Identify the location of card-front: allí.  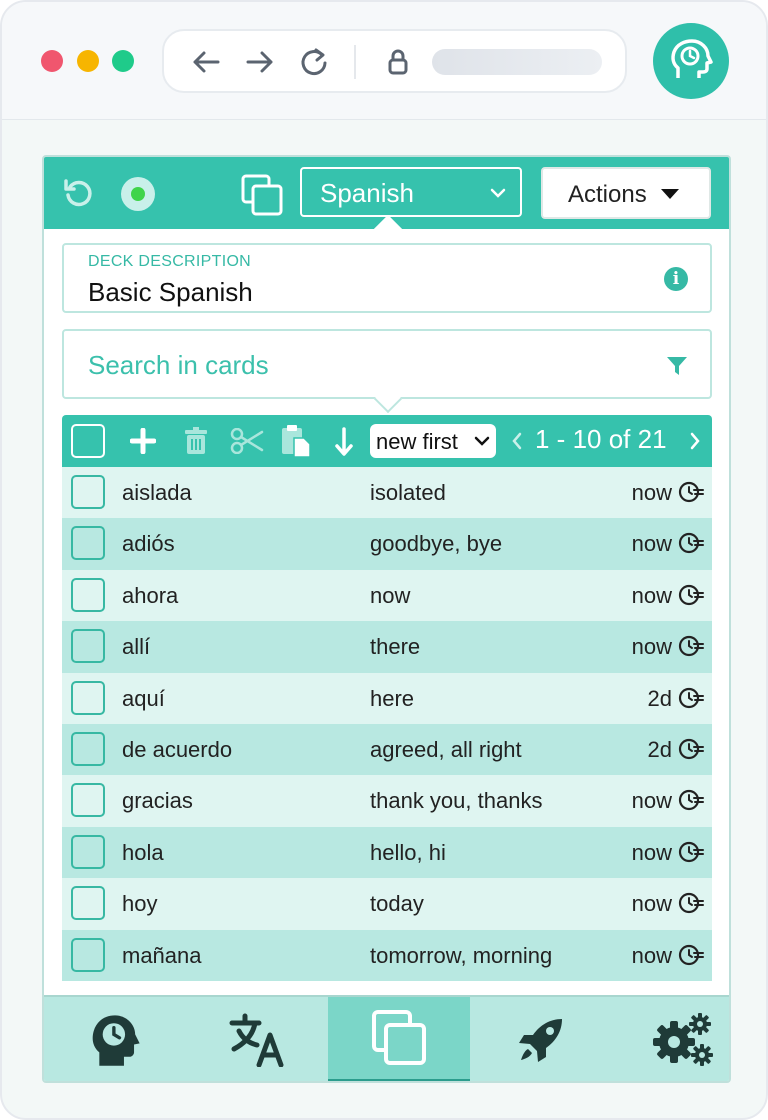
(136, 647).